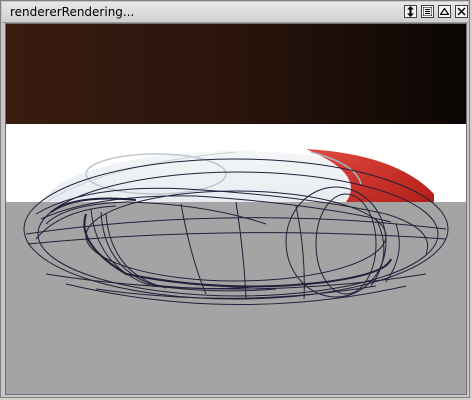  I want to click on menu-lines-icon, so click(427, 11).